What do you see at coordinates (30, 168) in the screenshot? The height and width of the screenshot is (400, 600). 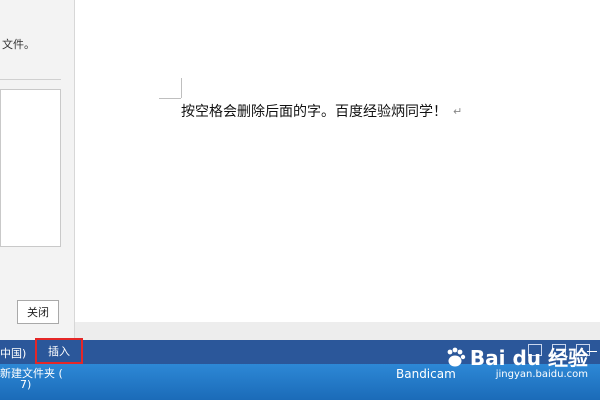 I see `dialog-list-box` at bounding box center [30, 168].